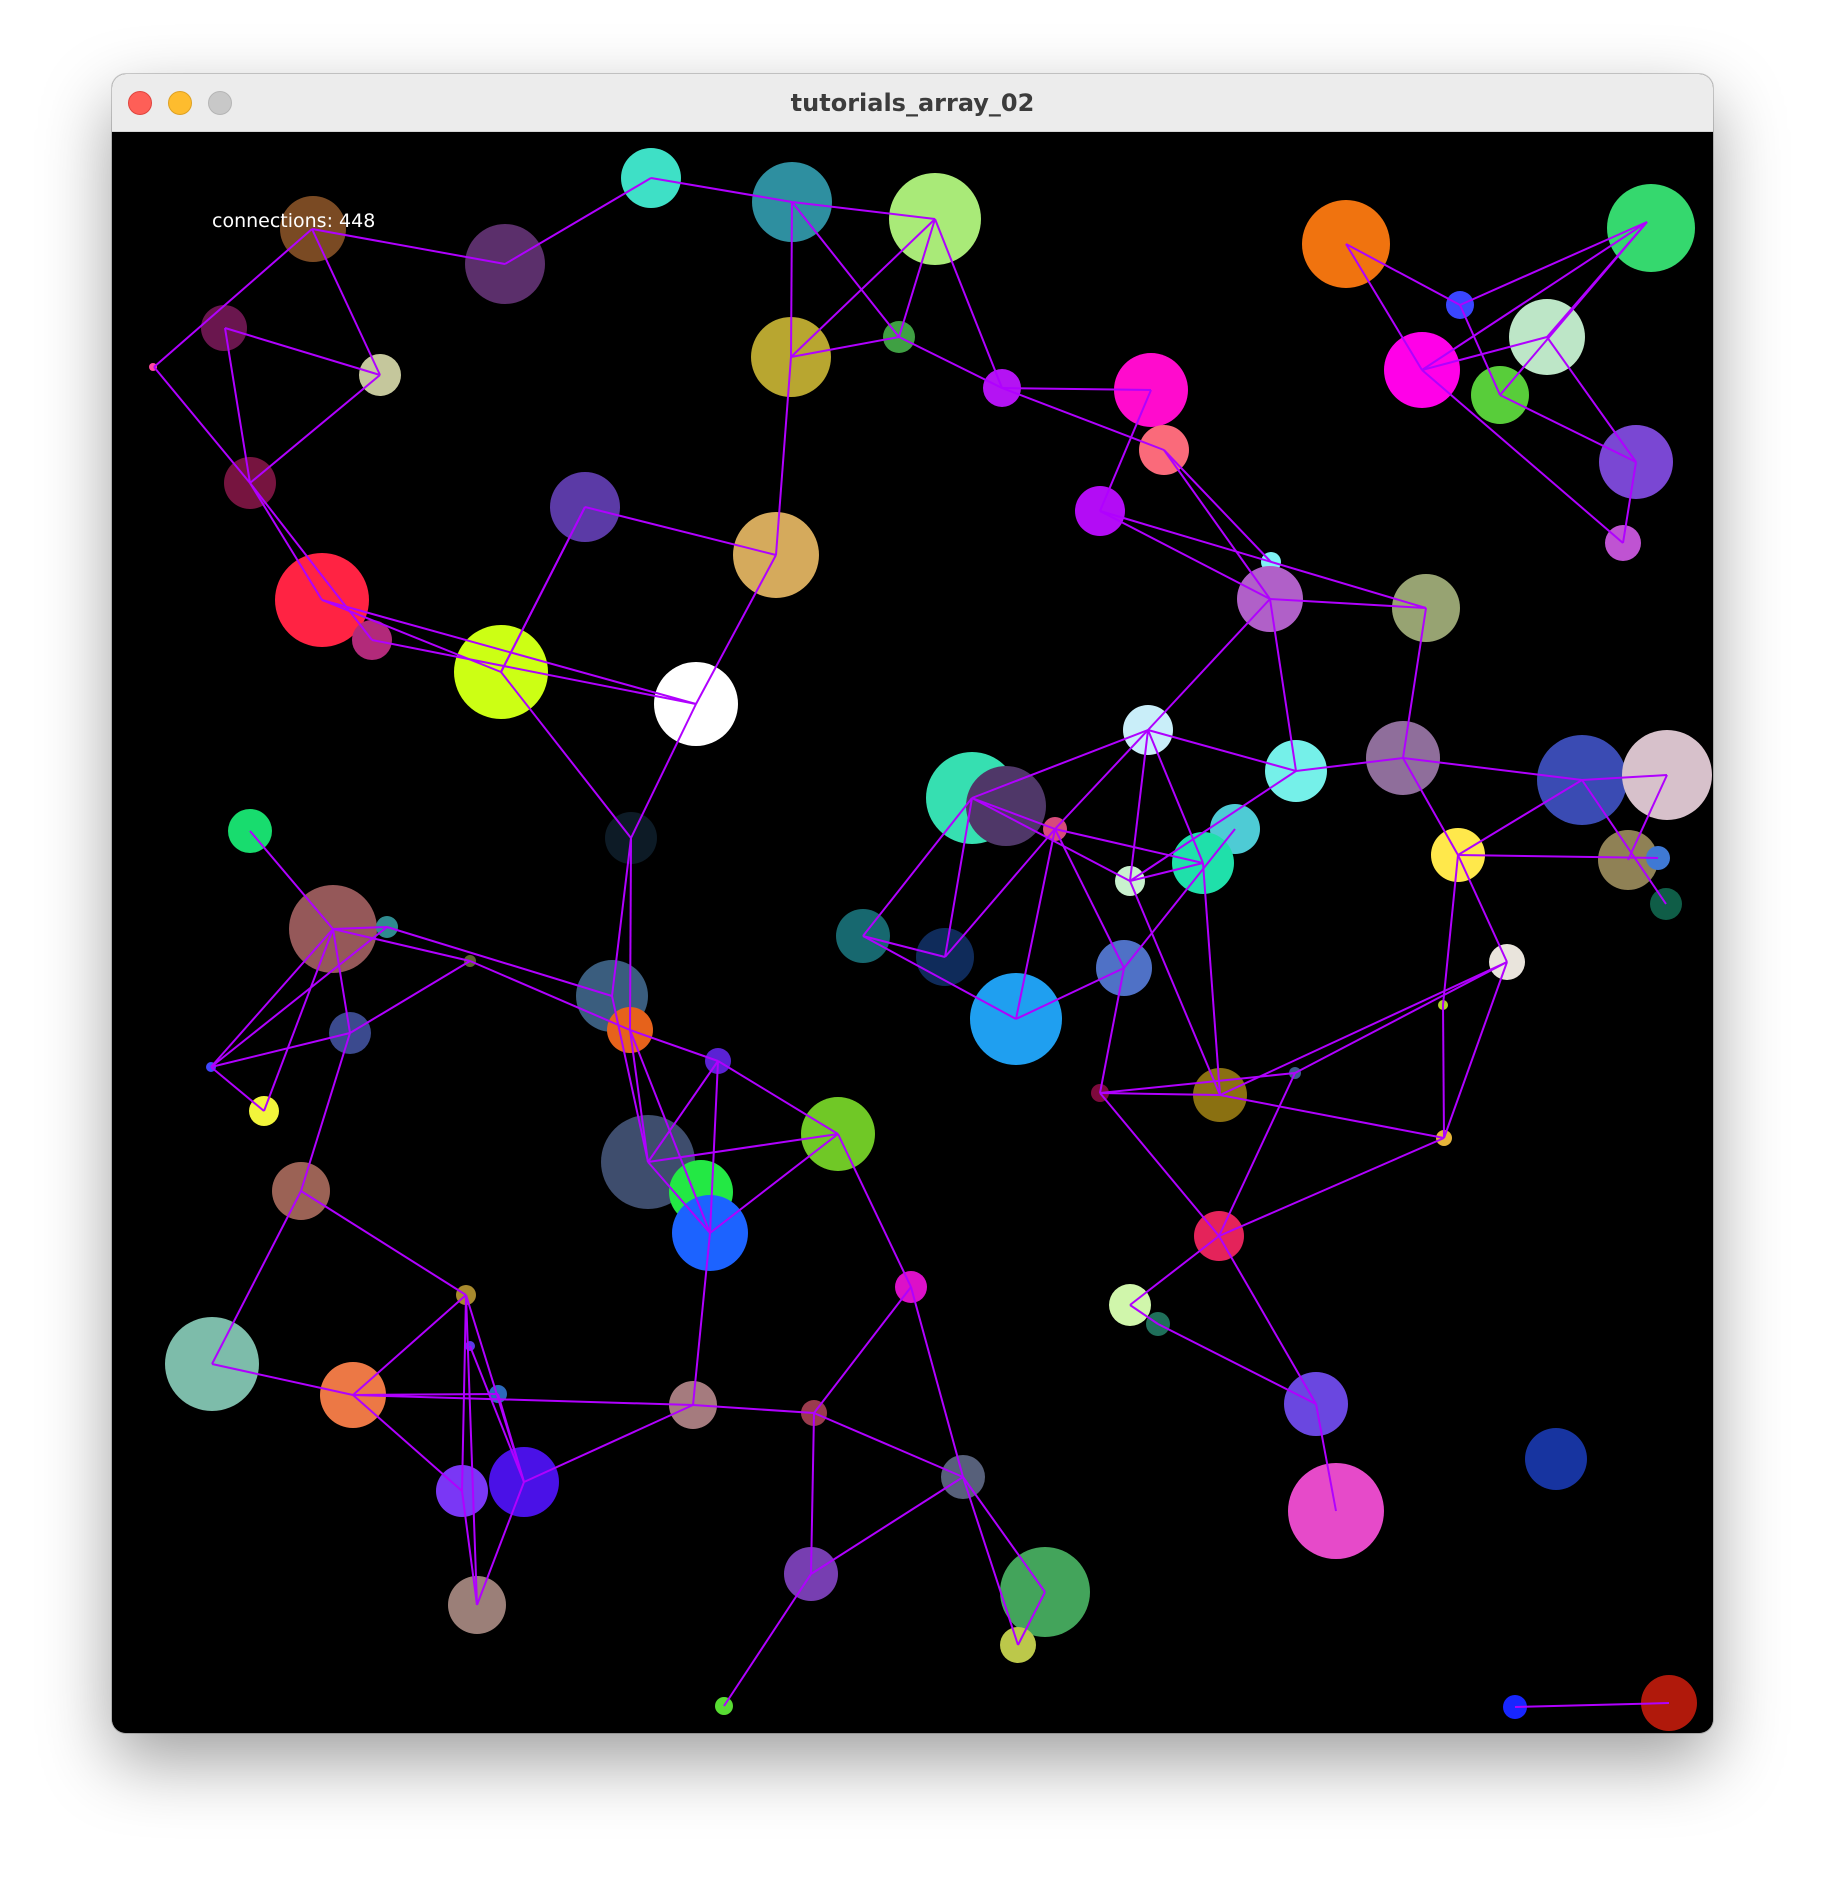 The height and width of the screenshot is (1880, 1824). What do you see at coordinates (357, 221) in the screenshot?
I see `connections-count: 448` at bounding box center [357, 221].